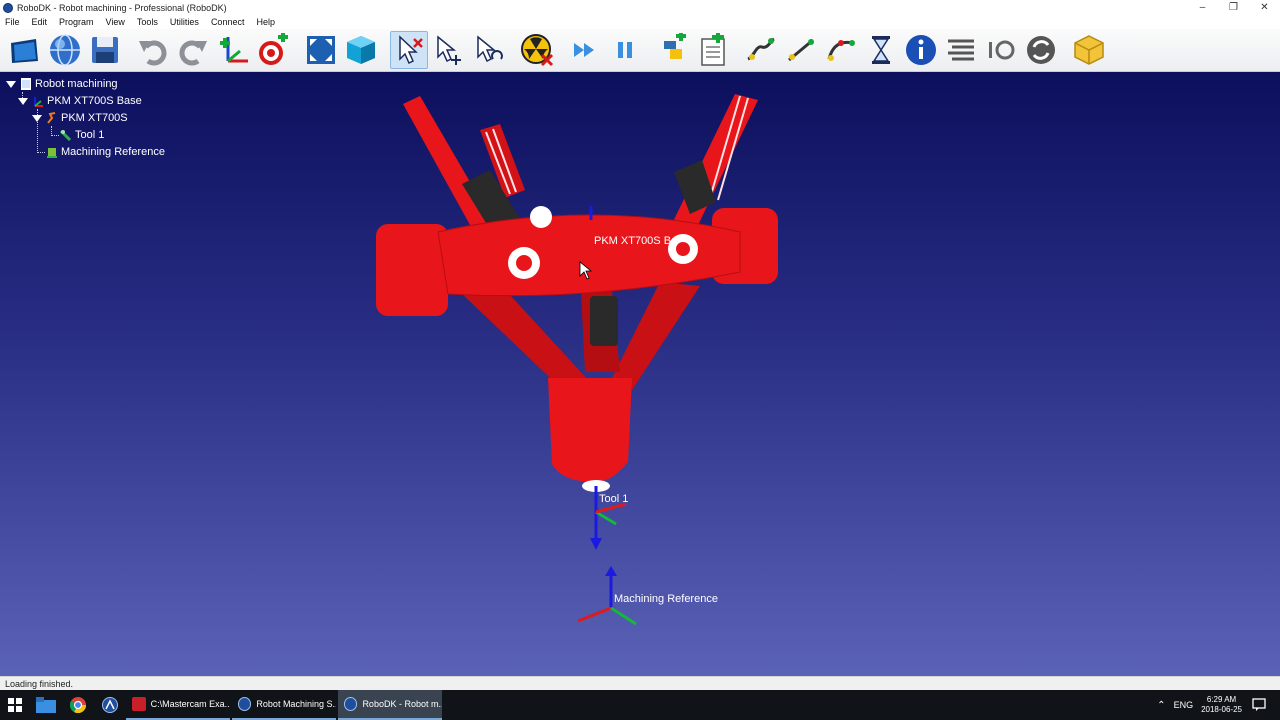 The image size is (1280, 720). I want to click on open-icon, so click(25, 50).